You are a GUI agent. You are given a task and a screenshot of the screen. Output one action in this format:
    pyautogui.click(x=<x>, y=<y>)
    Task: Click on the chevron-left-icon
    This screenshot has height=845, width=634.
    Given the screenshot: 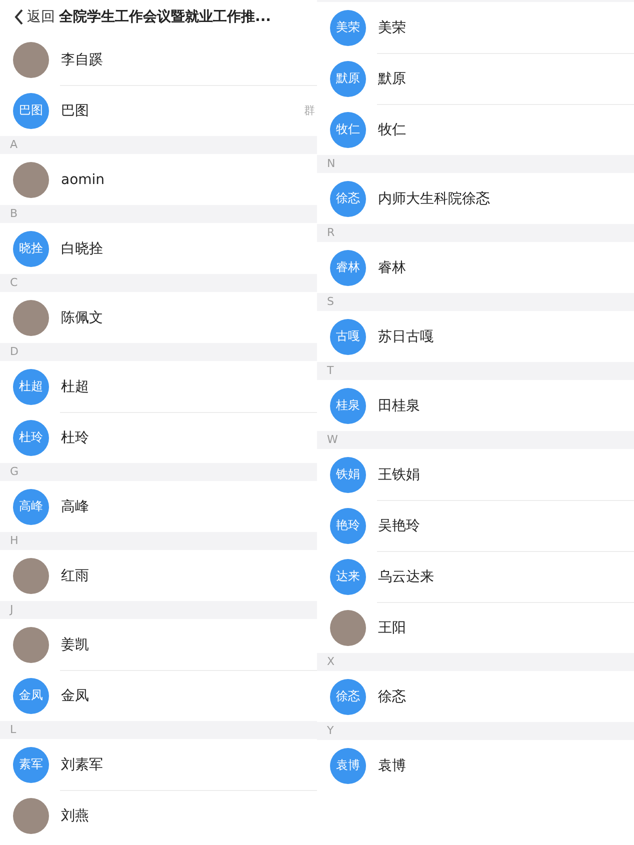 What is the action you would take?
    pyautogui.click(x=19, y=17)
    